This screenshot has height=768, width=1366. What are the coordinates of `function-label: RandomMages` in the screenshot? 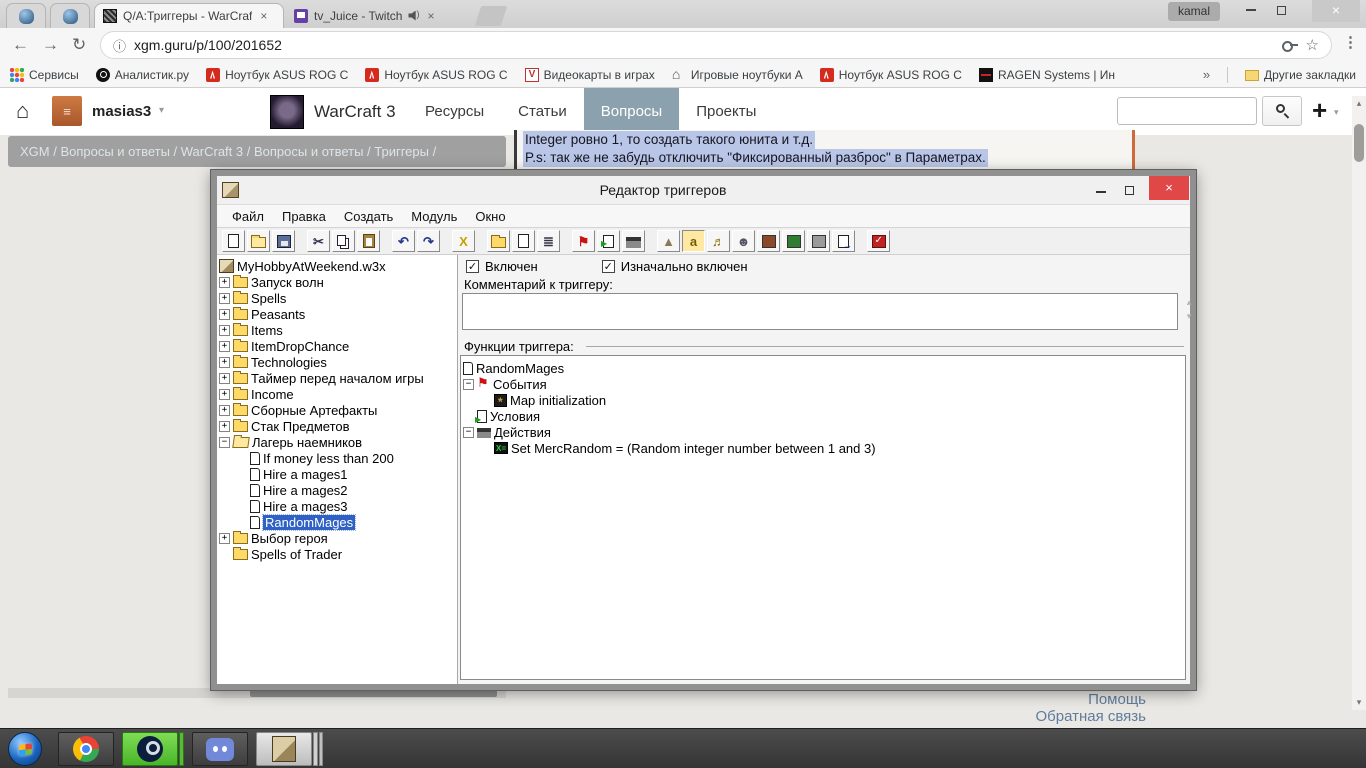 It's located at (520, 368).